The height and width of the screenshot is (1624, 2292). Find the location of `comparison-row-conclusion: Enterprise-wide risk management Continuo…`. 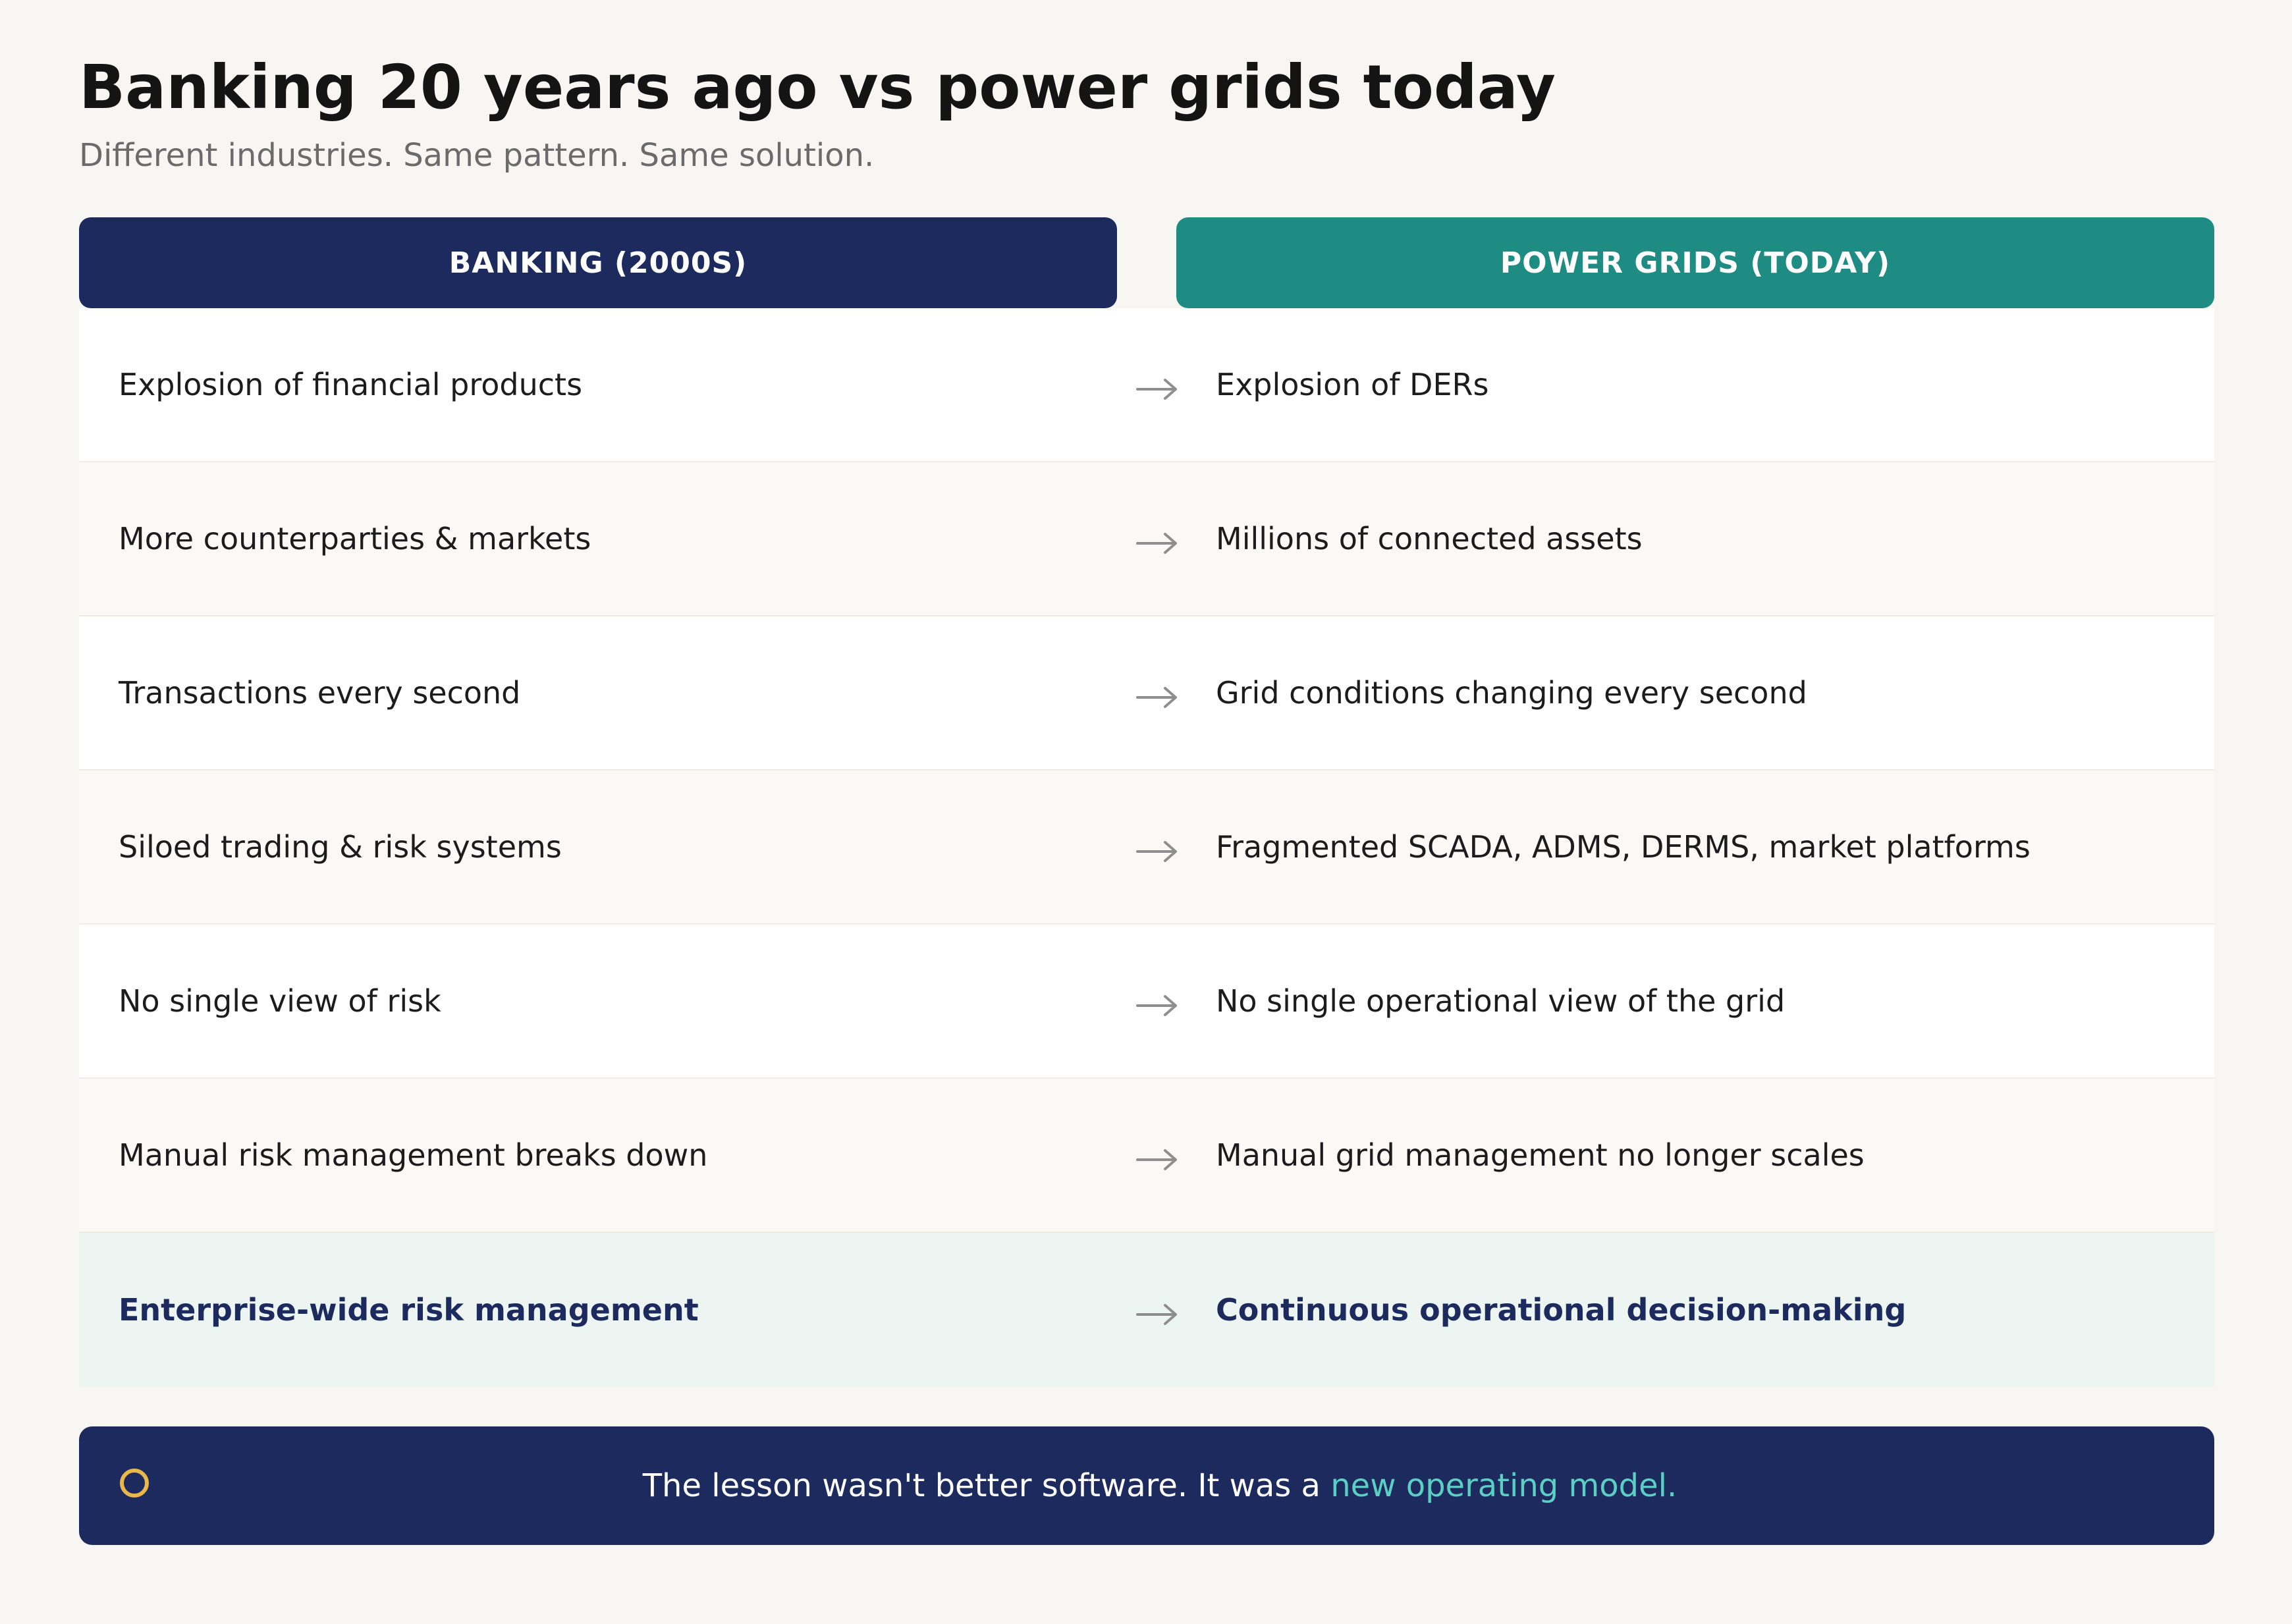

comparison-row-conclusion: Enterprise-wide risk management Continuo… is located at coordinates (1146, 1310).